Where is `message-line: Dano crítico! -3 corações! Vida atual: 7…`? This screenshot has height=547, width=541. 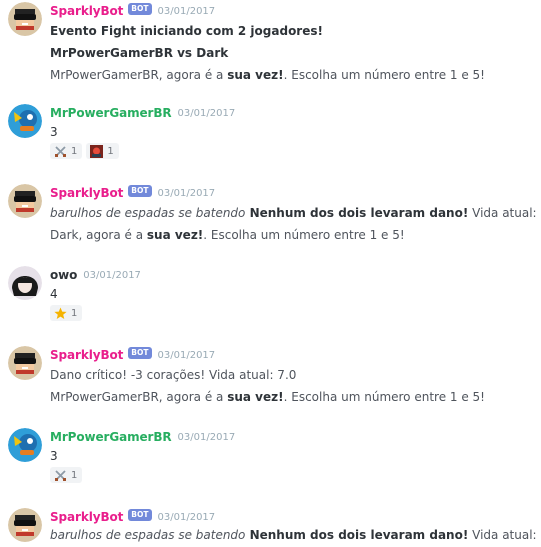 message-line: Dano crítico! -3 corações! Vida atual: 7… is located at coordinates (173, 375).